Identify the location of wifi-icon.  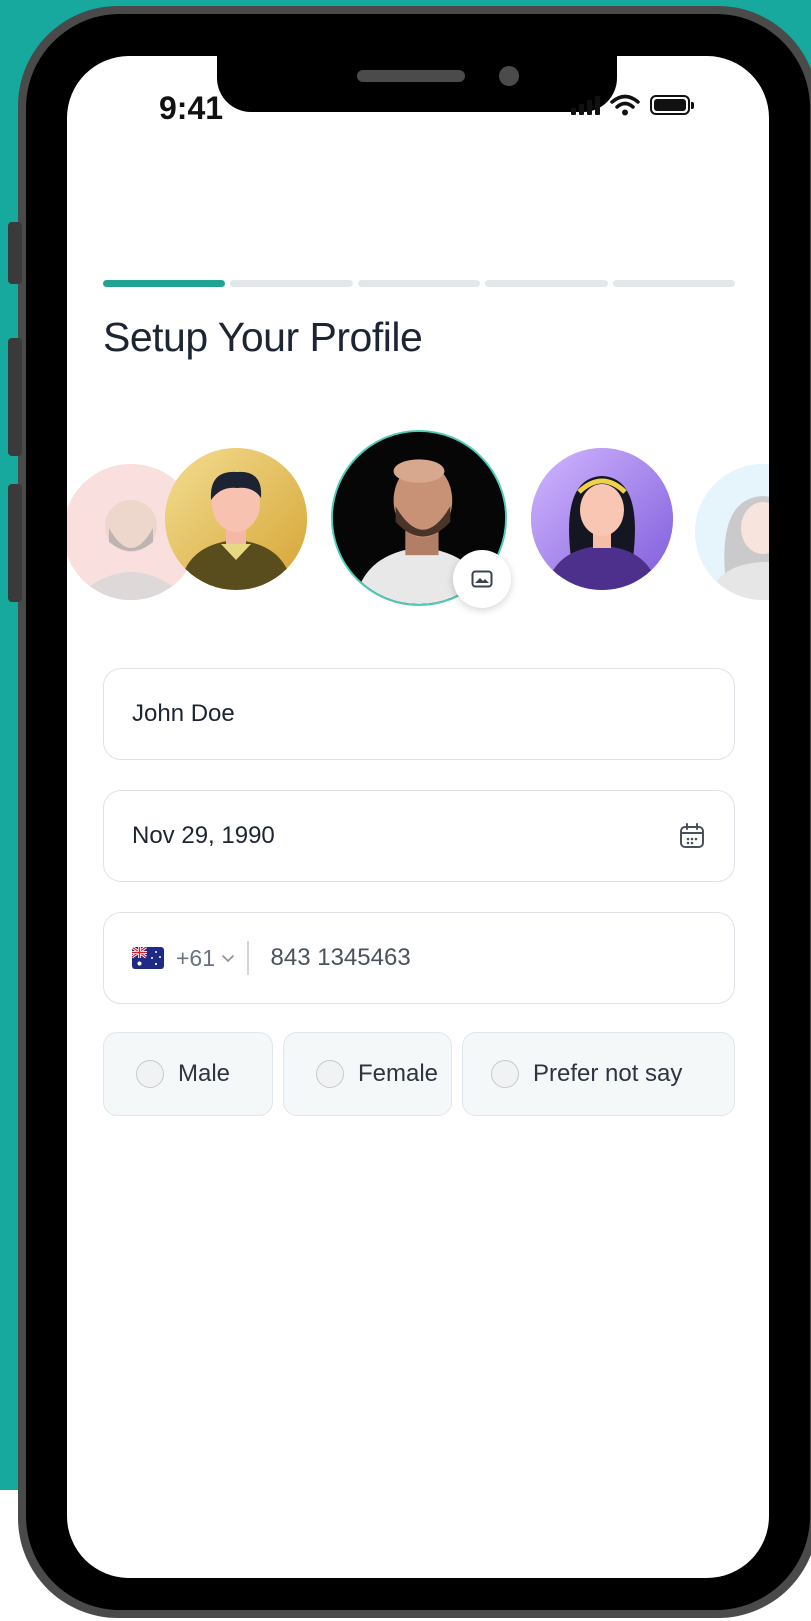
(625, 105).